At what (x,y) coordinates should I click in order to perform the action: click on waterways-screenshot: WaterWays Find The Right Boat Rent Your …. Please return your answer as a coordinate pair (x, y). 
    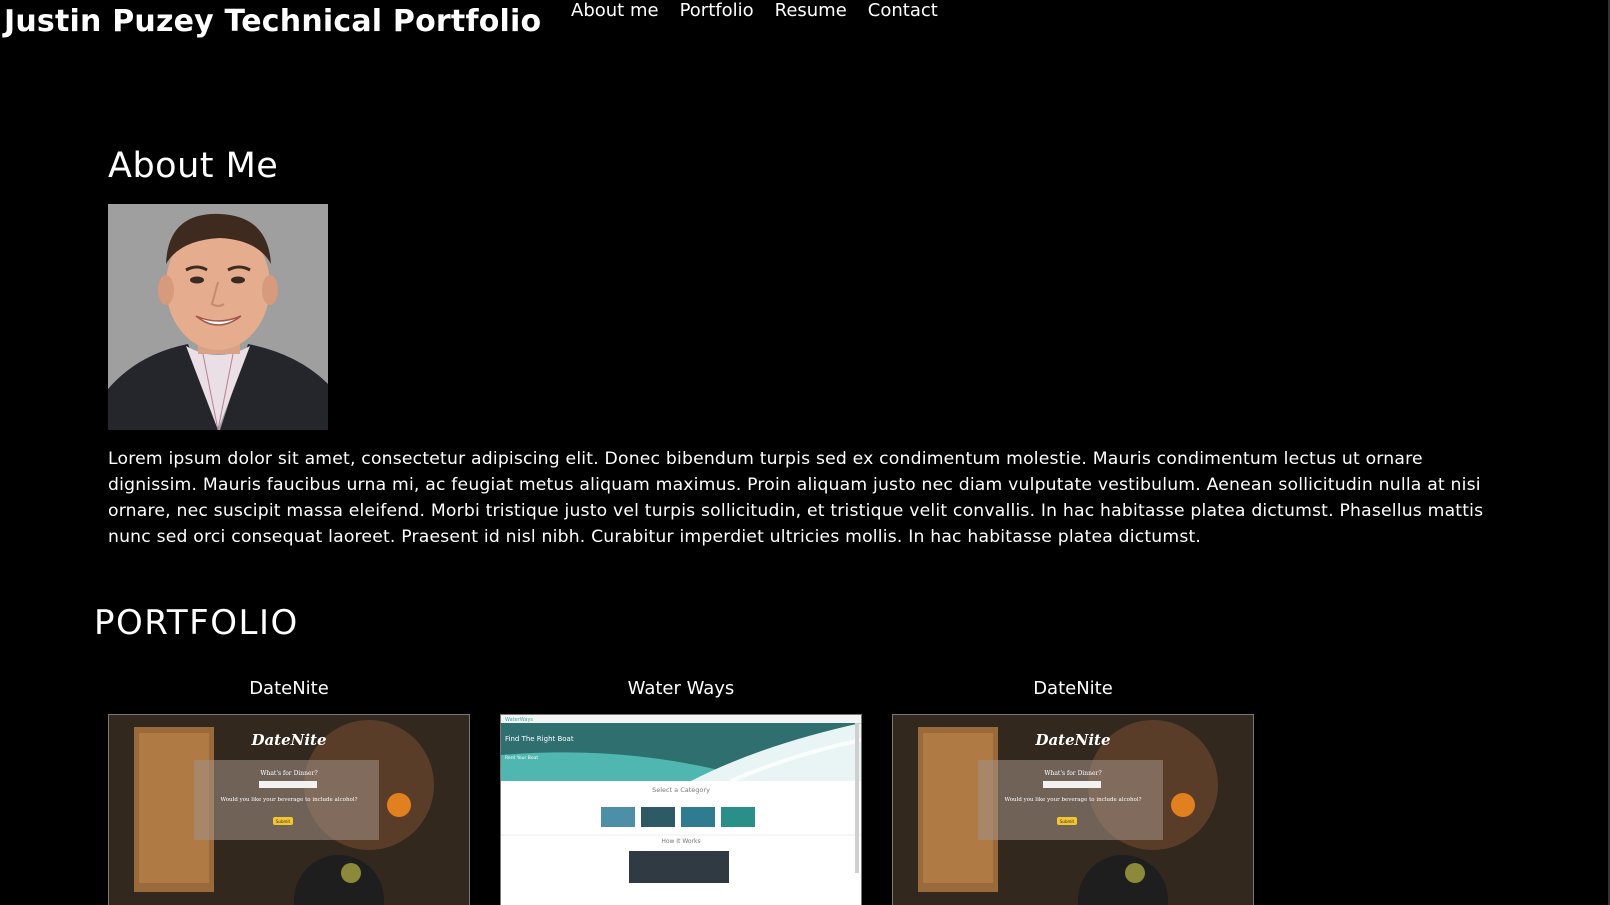
    Looking at the image, I should click on (681, 810).